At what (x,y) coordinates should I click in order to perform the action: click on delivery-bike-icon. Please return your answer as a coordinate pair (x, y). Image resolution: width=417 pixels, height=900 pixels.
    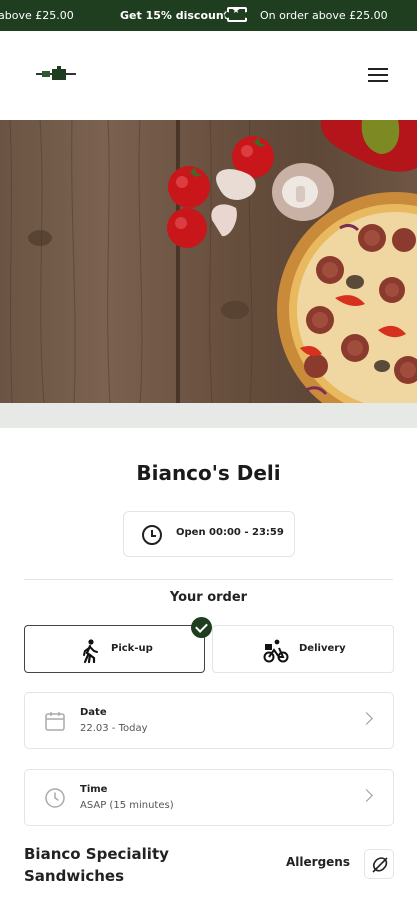
    Looking at the image, I should click on (276, 651).